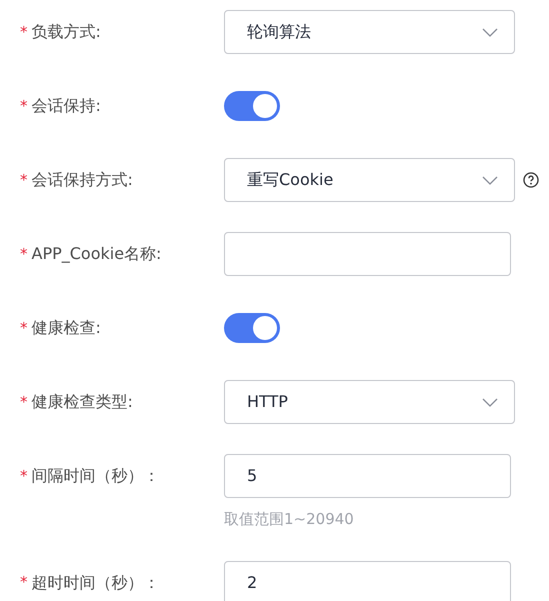 The image size is (549, 601). I want to click on select-field: HTTP, so click(369, 402).